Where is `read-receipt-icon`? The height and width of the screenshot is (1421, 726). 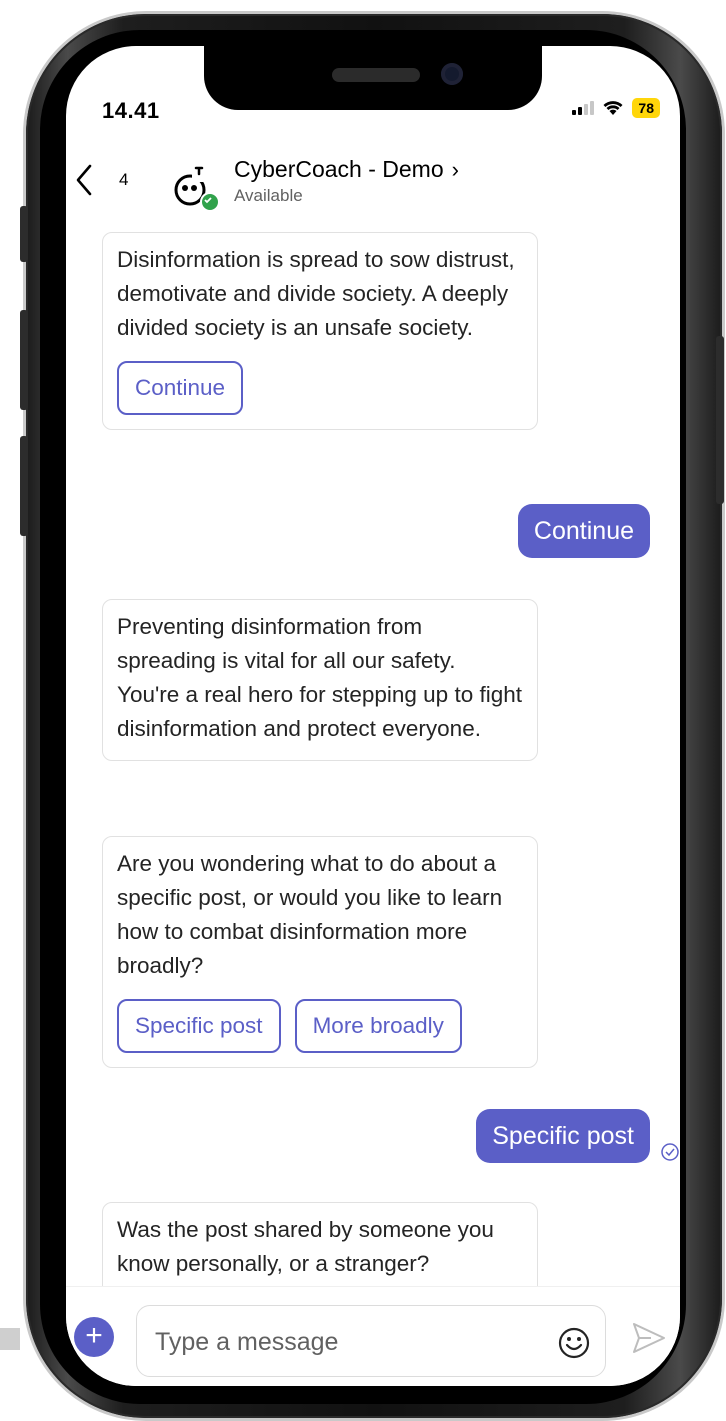
read-receipt-icon is located at coordinates (670, 1152).